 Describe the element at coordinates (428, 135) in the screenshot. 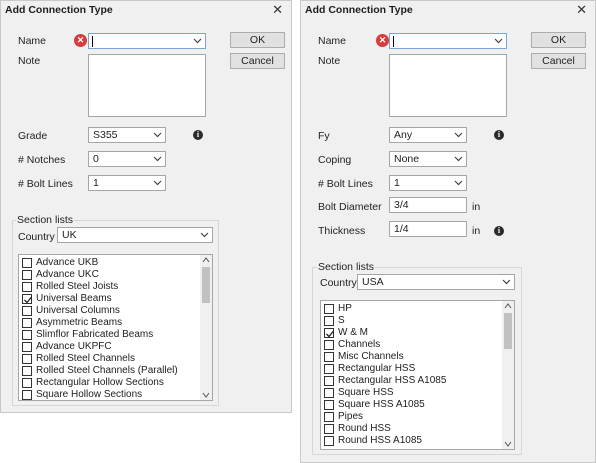

I see `fy-select: Any` at that location.